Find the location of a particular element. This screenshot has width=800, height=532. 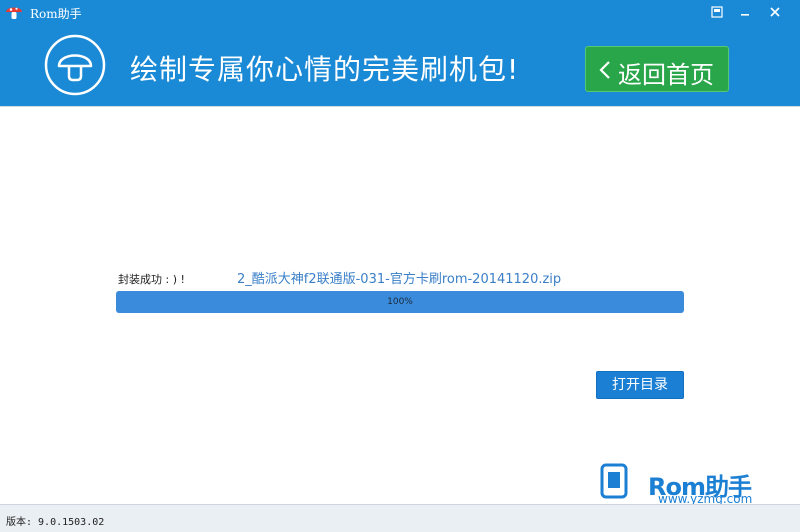

home-button-label: 返回首页 is located at coordinates (666, 75).